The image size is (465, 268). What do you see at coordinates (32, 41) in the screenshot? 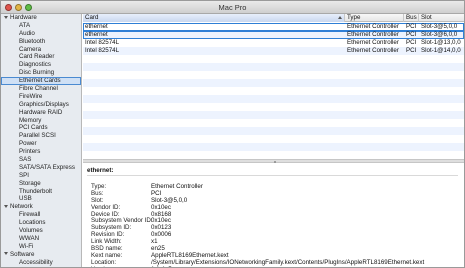
I see `sidebar-item-label: Bluetooth` at bounding box center [32, 41].